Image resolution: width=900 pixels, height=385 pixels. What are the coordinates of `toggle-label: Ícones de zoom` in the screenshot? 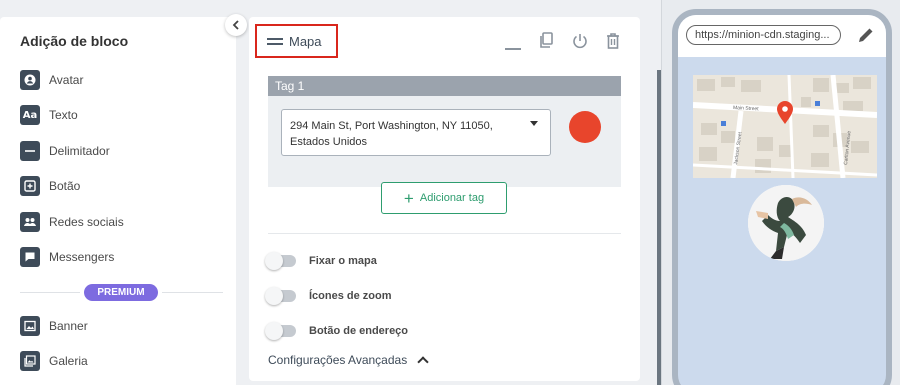 It's located at (350, 296).